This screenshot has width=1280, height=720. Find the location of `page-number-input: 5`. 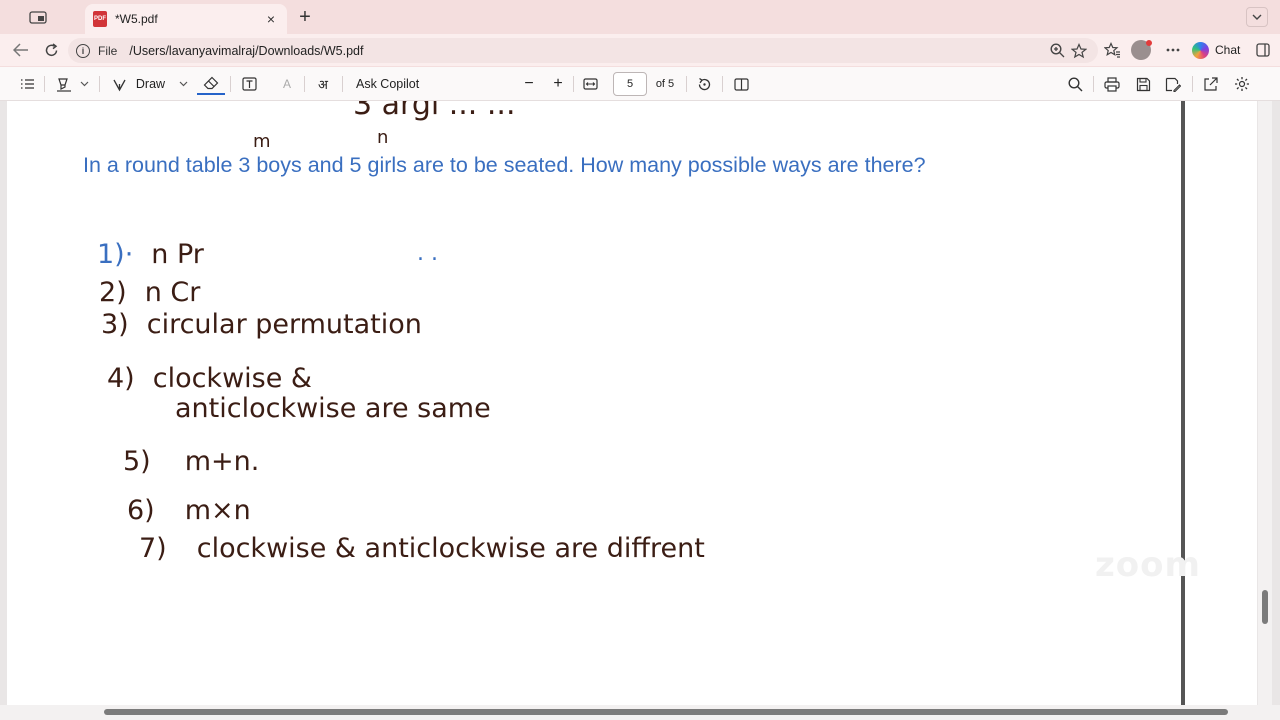

page-number-input: 5 is located at coordinates (630, 84).